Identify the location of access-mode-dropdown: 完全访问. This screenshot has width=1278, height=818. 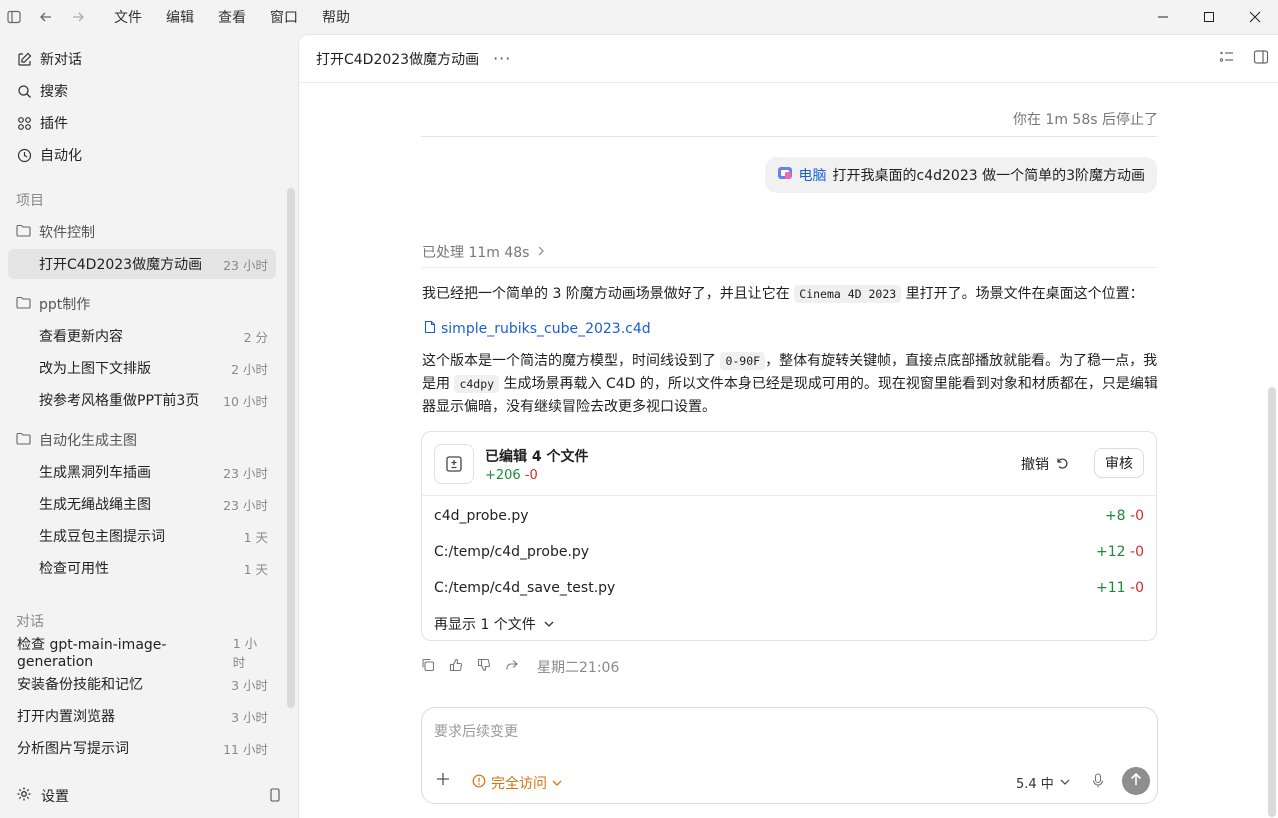
(517, 783).